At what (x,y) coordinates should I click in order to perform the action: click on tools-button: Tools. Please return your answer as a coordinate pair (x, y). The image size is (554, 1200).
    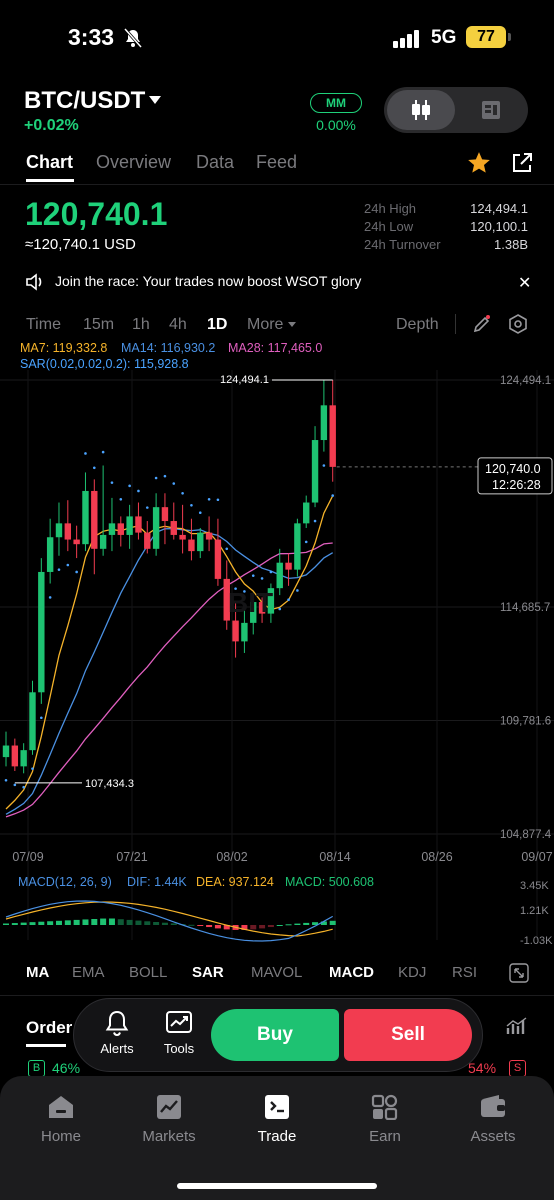
    Looking at the image, I should click on (179, 1032).